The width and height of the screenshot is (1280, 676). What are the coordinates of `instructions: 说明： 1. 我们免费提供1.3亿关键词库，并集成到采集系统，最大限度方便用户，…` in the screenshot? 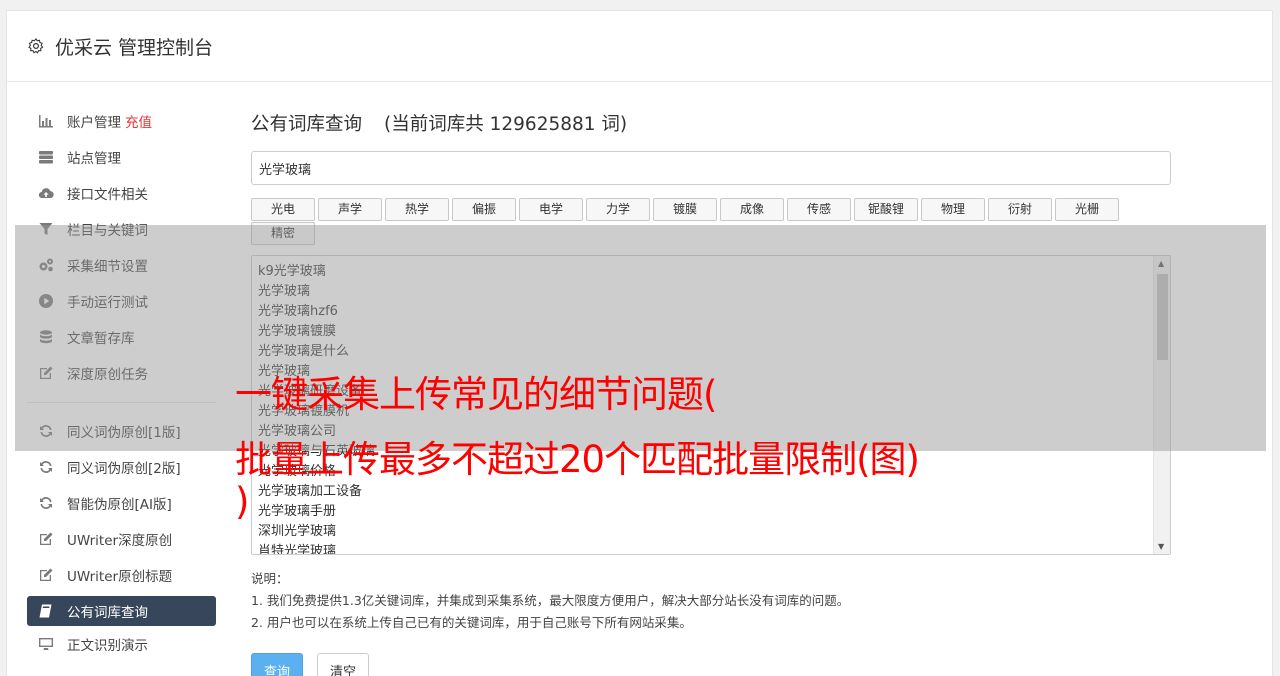 It's located at (711, 601).